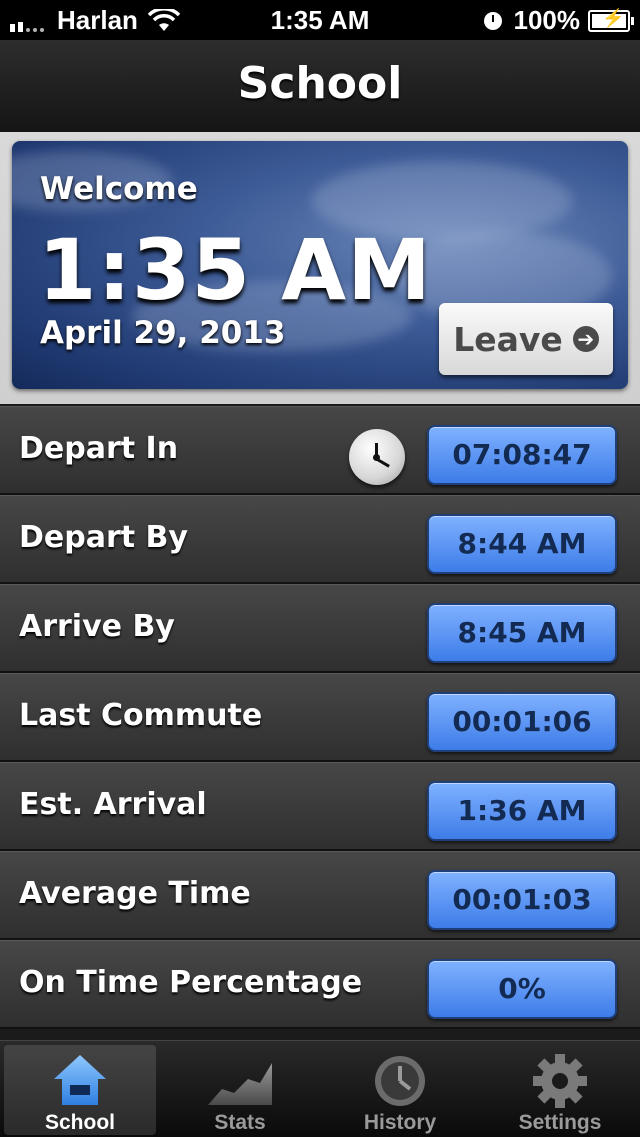 Image resolution: width=640 pixels, height=1137 pixels. I want to click on row-arrive-by: Arrive By 8:45 AM, so click(320, 628).